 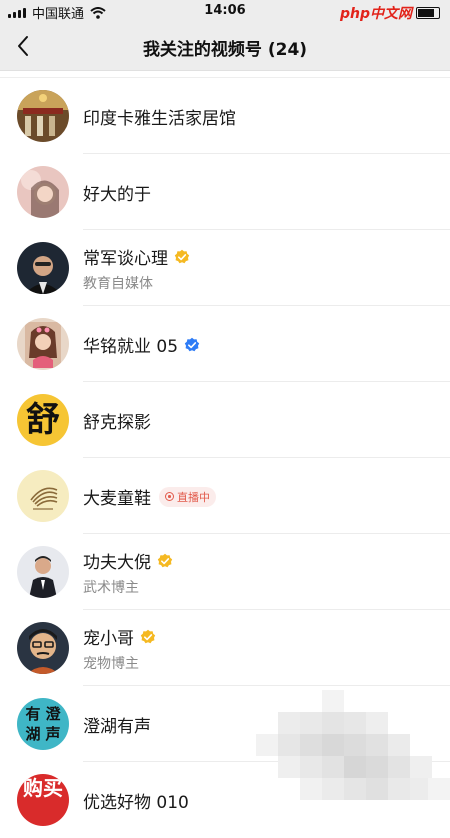 I want to click on item-text: 印度卡雅生活家居馆, so click(x=159, y=116).